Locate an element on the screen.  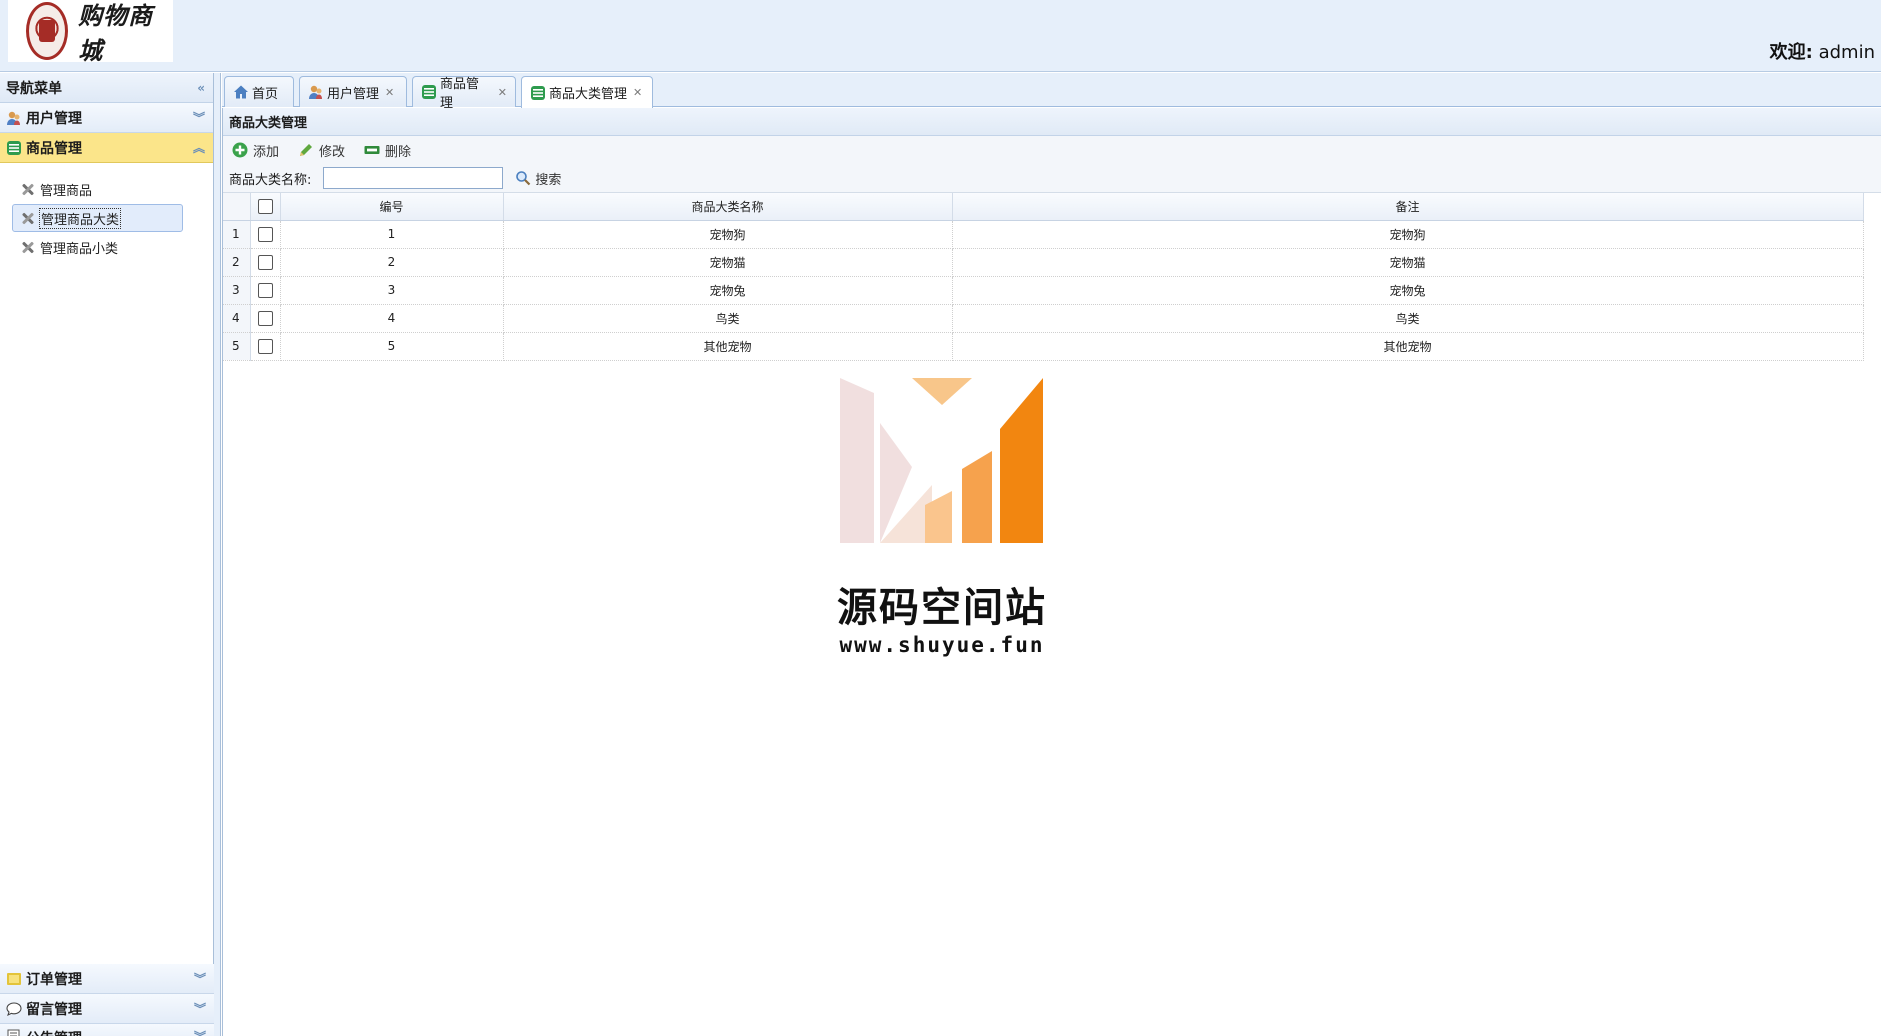
toolbar: 添加 修改 删除 is located at coordinates (1052, 150).